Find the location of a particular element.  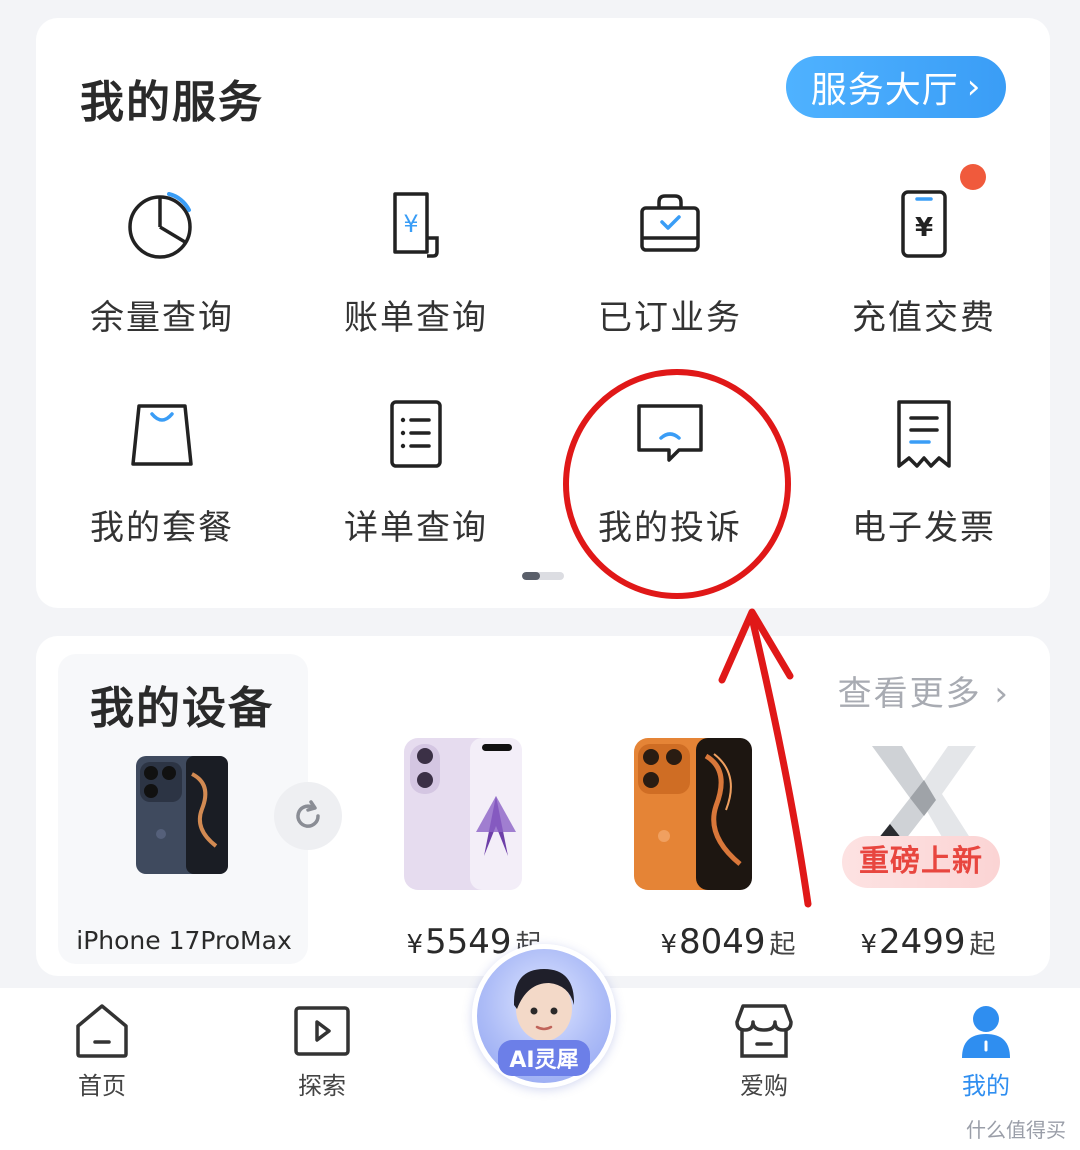

services-title: 我的服务 is located at coordinates (172, 102).